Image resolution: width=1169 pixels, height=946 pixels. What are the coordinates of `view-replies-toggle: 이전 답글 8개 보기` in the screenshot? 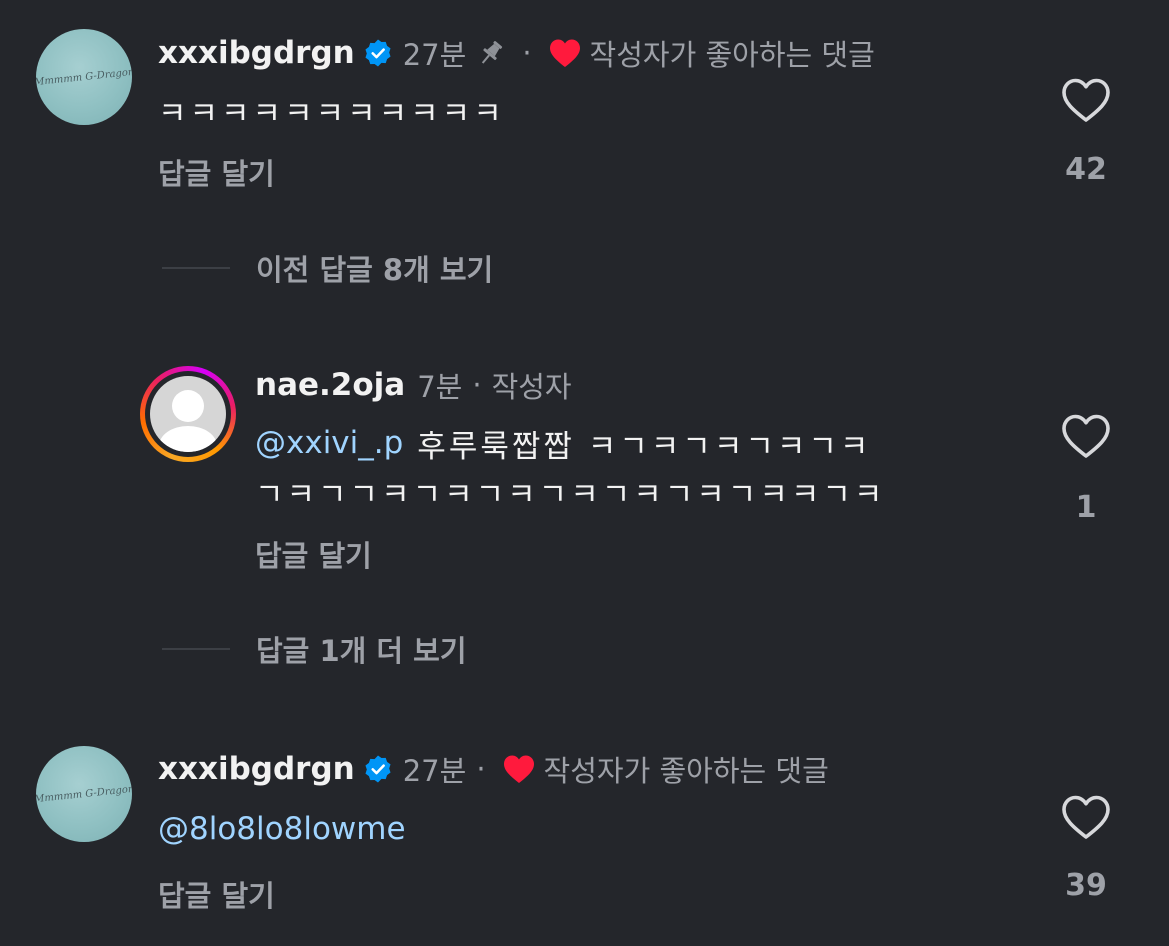 It's located at (374, 268).